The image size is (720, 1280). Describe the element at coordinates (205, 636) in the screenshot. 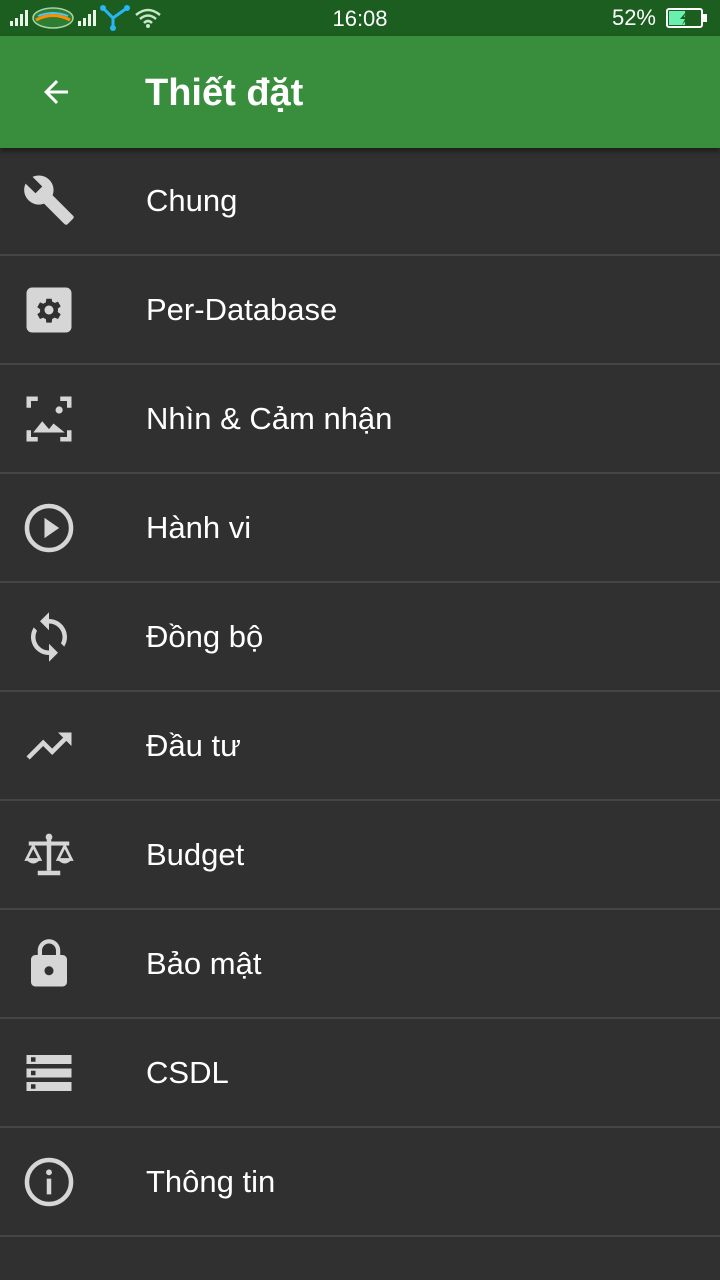

I see `menu-item-label: Đồng bộ` at that location.